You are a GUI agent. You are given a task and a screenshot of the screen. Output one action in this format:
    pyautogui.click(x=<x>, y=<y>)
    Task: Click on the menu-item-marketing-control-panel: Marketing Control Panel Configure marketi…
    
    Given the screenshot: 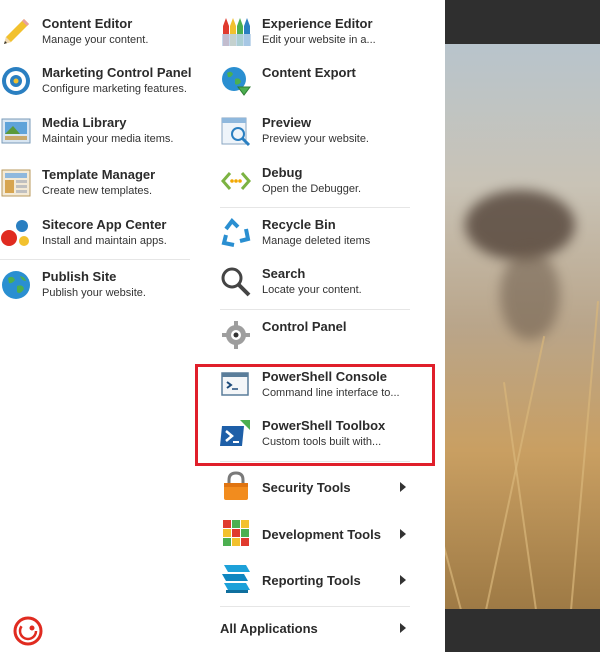 What is the action you would take?
    pyautogui.click(x=96, y=82)
    